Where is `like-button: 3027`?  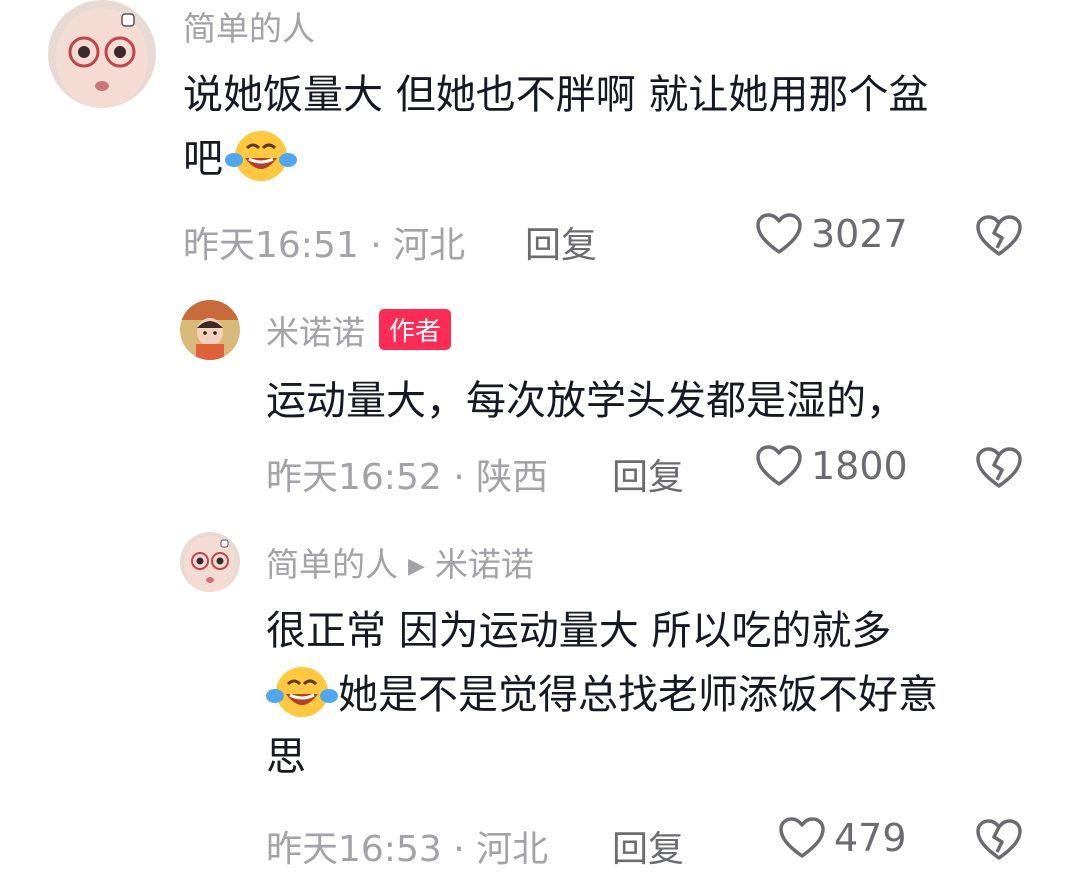 like-button: 3027 is located at coordinates (831, 234).